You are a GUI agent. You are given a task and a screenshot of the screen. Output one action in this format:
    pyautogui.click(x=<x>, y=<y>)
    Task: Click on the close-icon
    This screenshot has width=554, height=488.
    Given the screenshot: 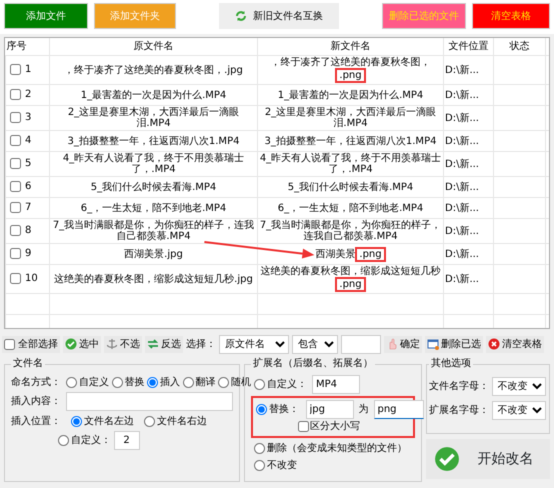 What is the action you would take?
    pyautogui.click(x=494, y=344)
    